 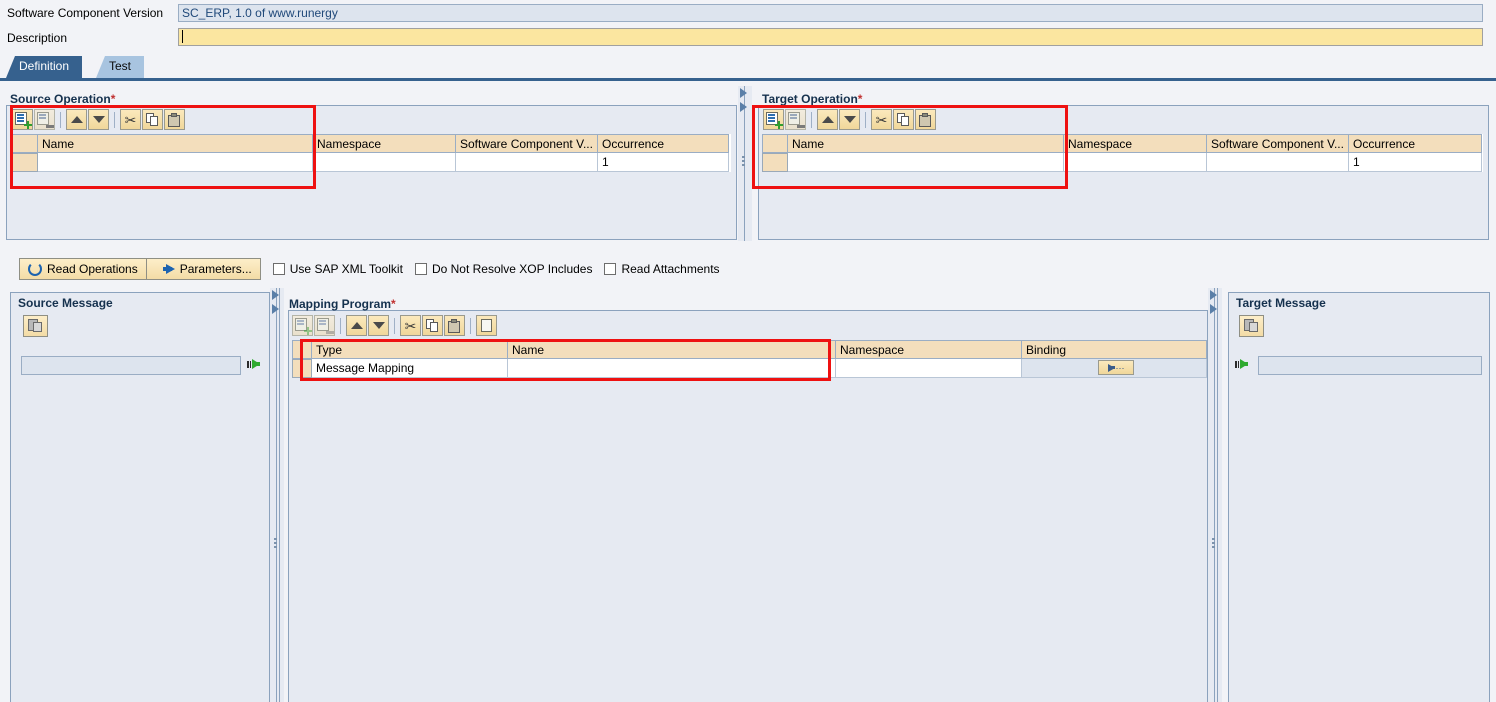 What do you see at coordinates (342, 304) in the screenshot?
I see `mapping-program-title: Mapping Program*` at bounding box center [342, 304].